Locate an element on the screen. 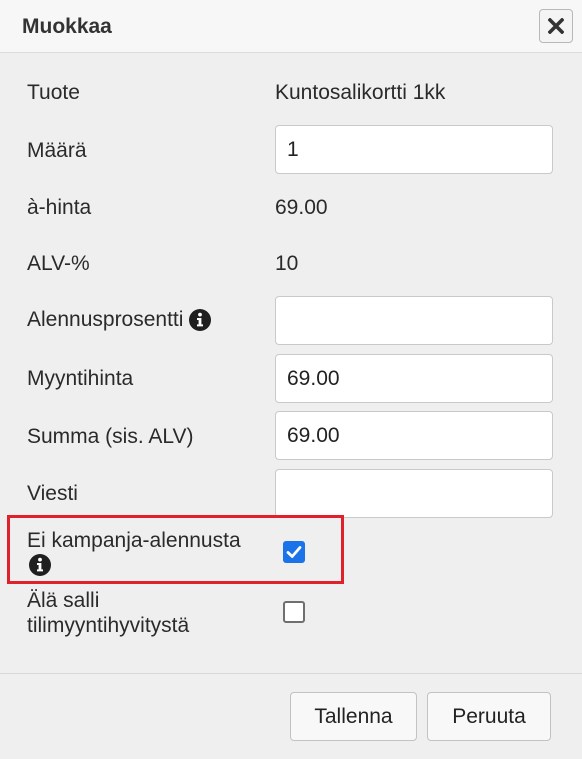 This screenshot has height=759, width=582. product-value: Kuntosalikortti 1kk is located at coordinates (360, 92).